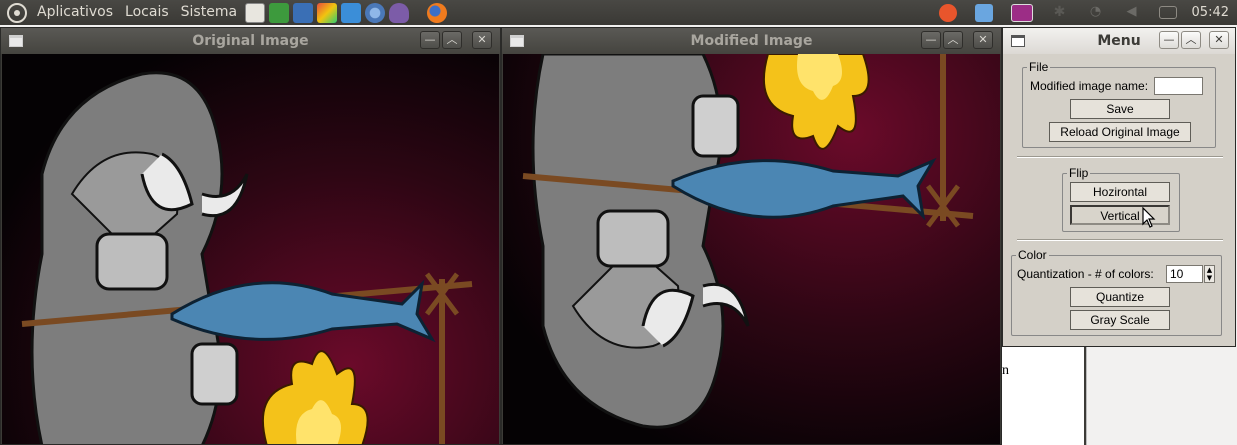  I want to click on text-editor-icon, so click(255, 12).